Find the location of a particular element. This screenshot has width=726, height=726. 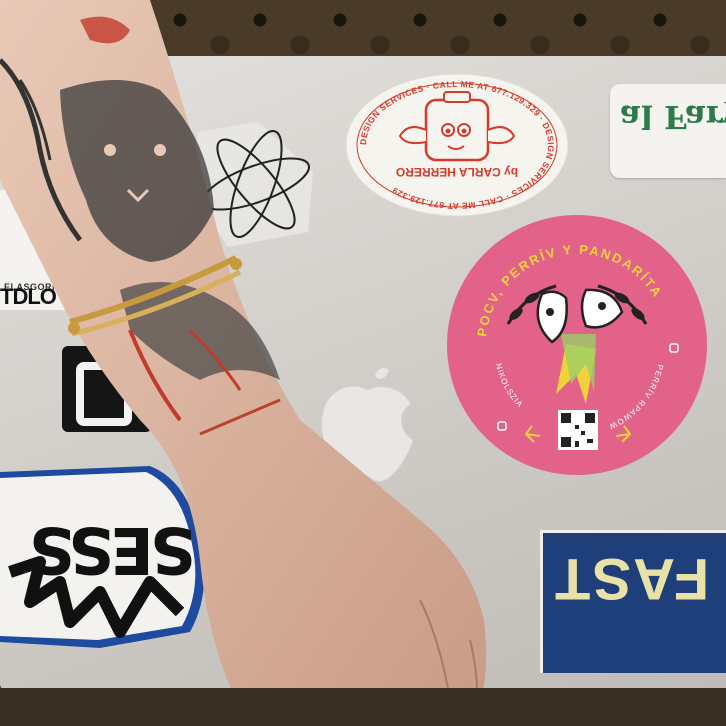

black-square-sticker is located at coordinates (107, 389).